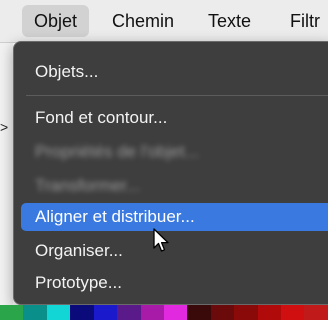 Image resolution: width=328 pixels, height=320 pixels. What do you see at coordinates (6, 180) in the screenshot?
I see `canvas-edge` at bounding box center [6, 180].